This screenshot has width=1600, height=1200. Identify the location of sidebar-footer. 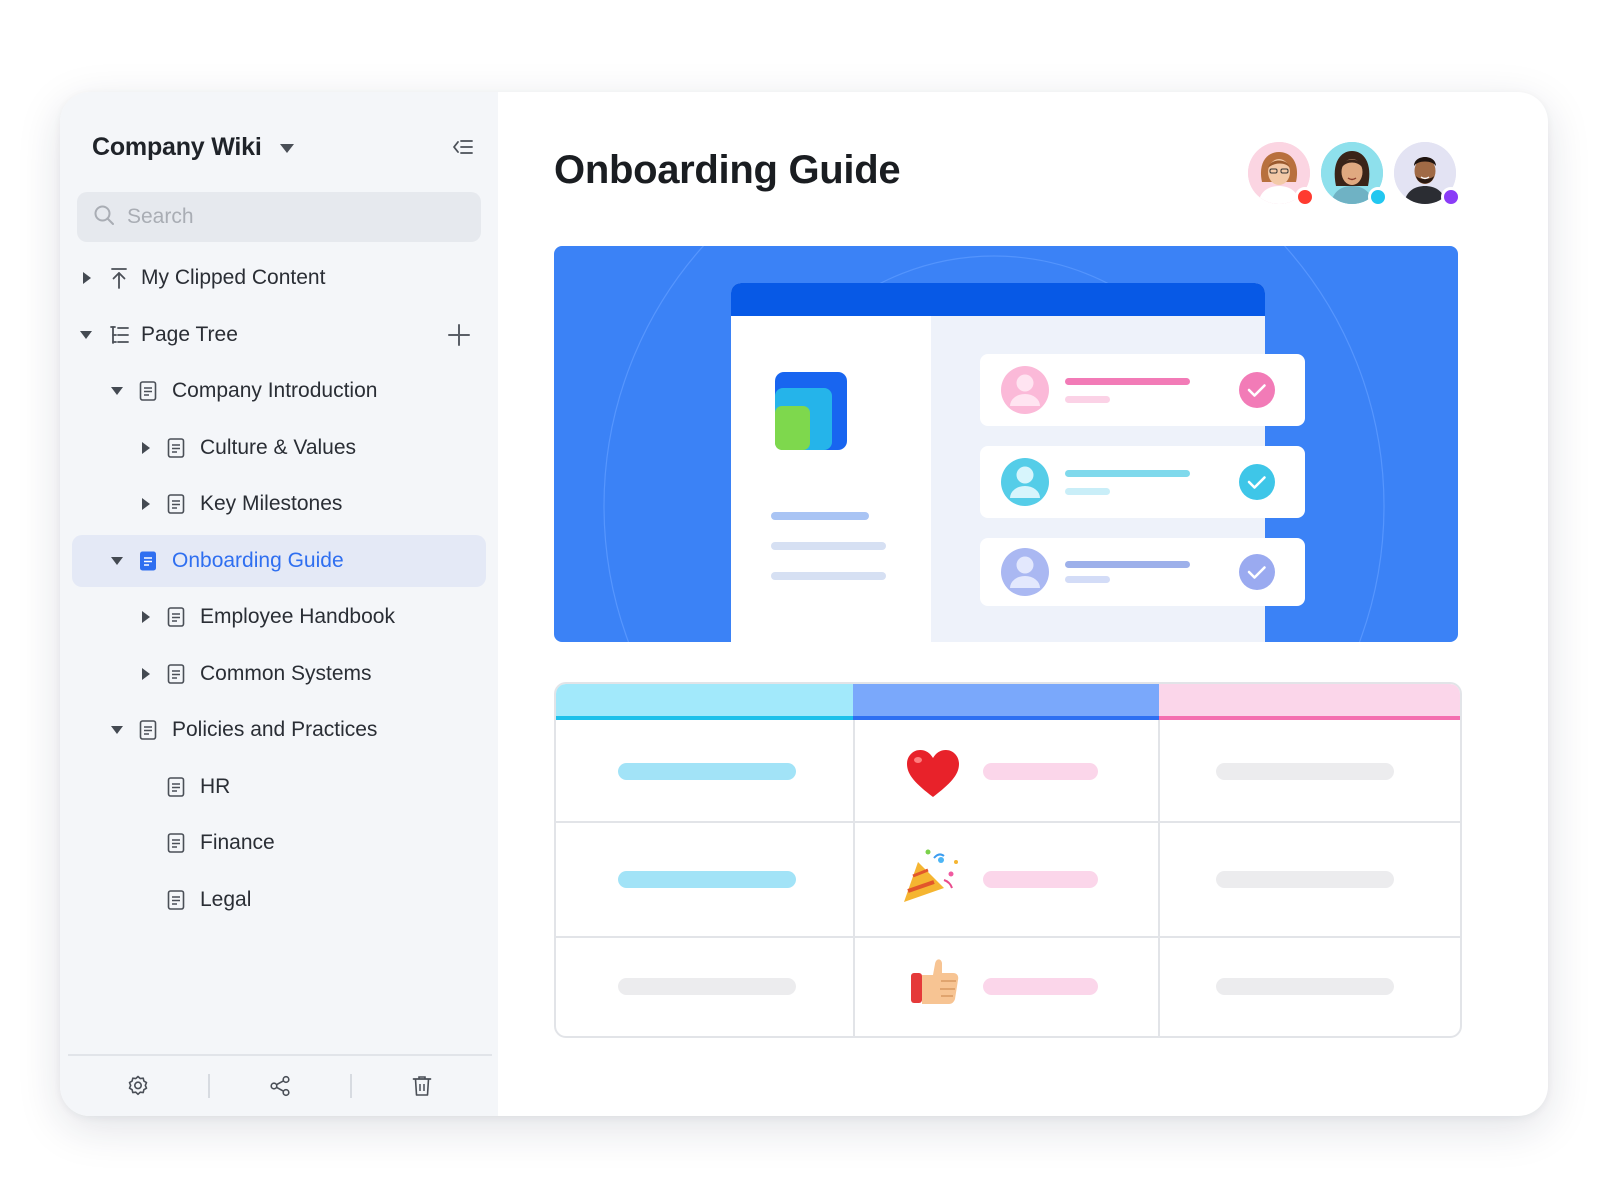
(280, 1085).